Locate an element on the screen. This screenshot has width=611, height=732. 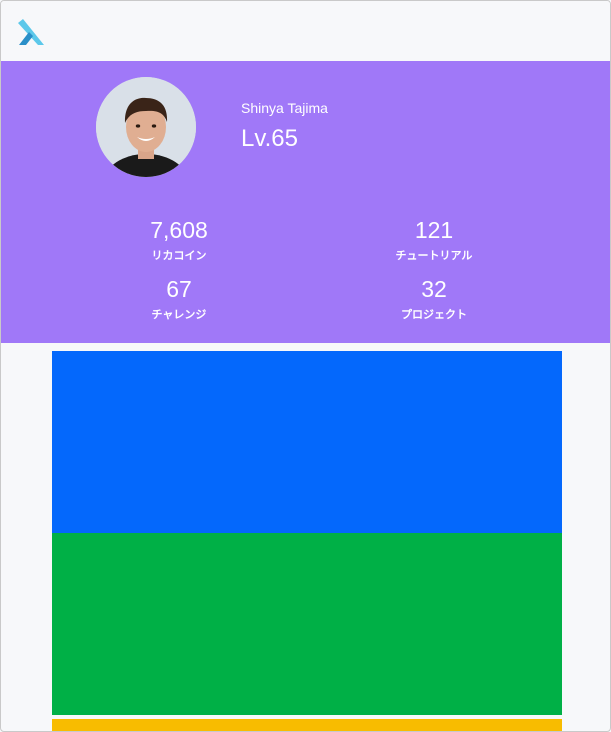
top-navbar is located at coordinates (305, 31).